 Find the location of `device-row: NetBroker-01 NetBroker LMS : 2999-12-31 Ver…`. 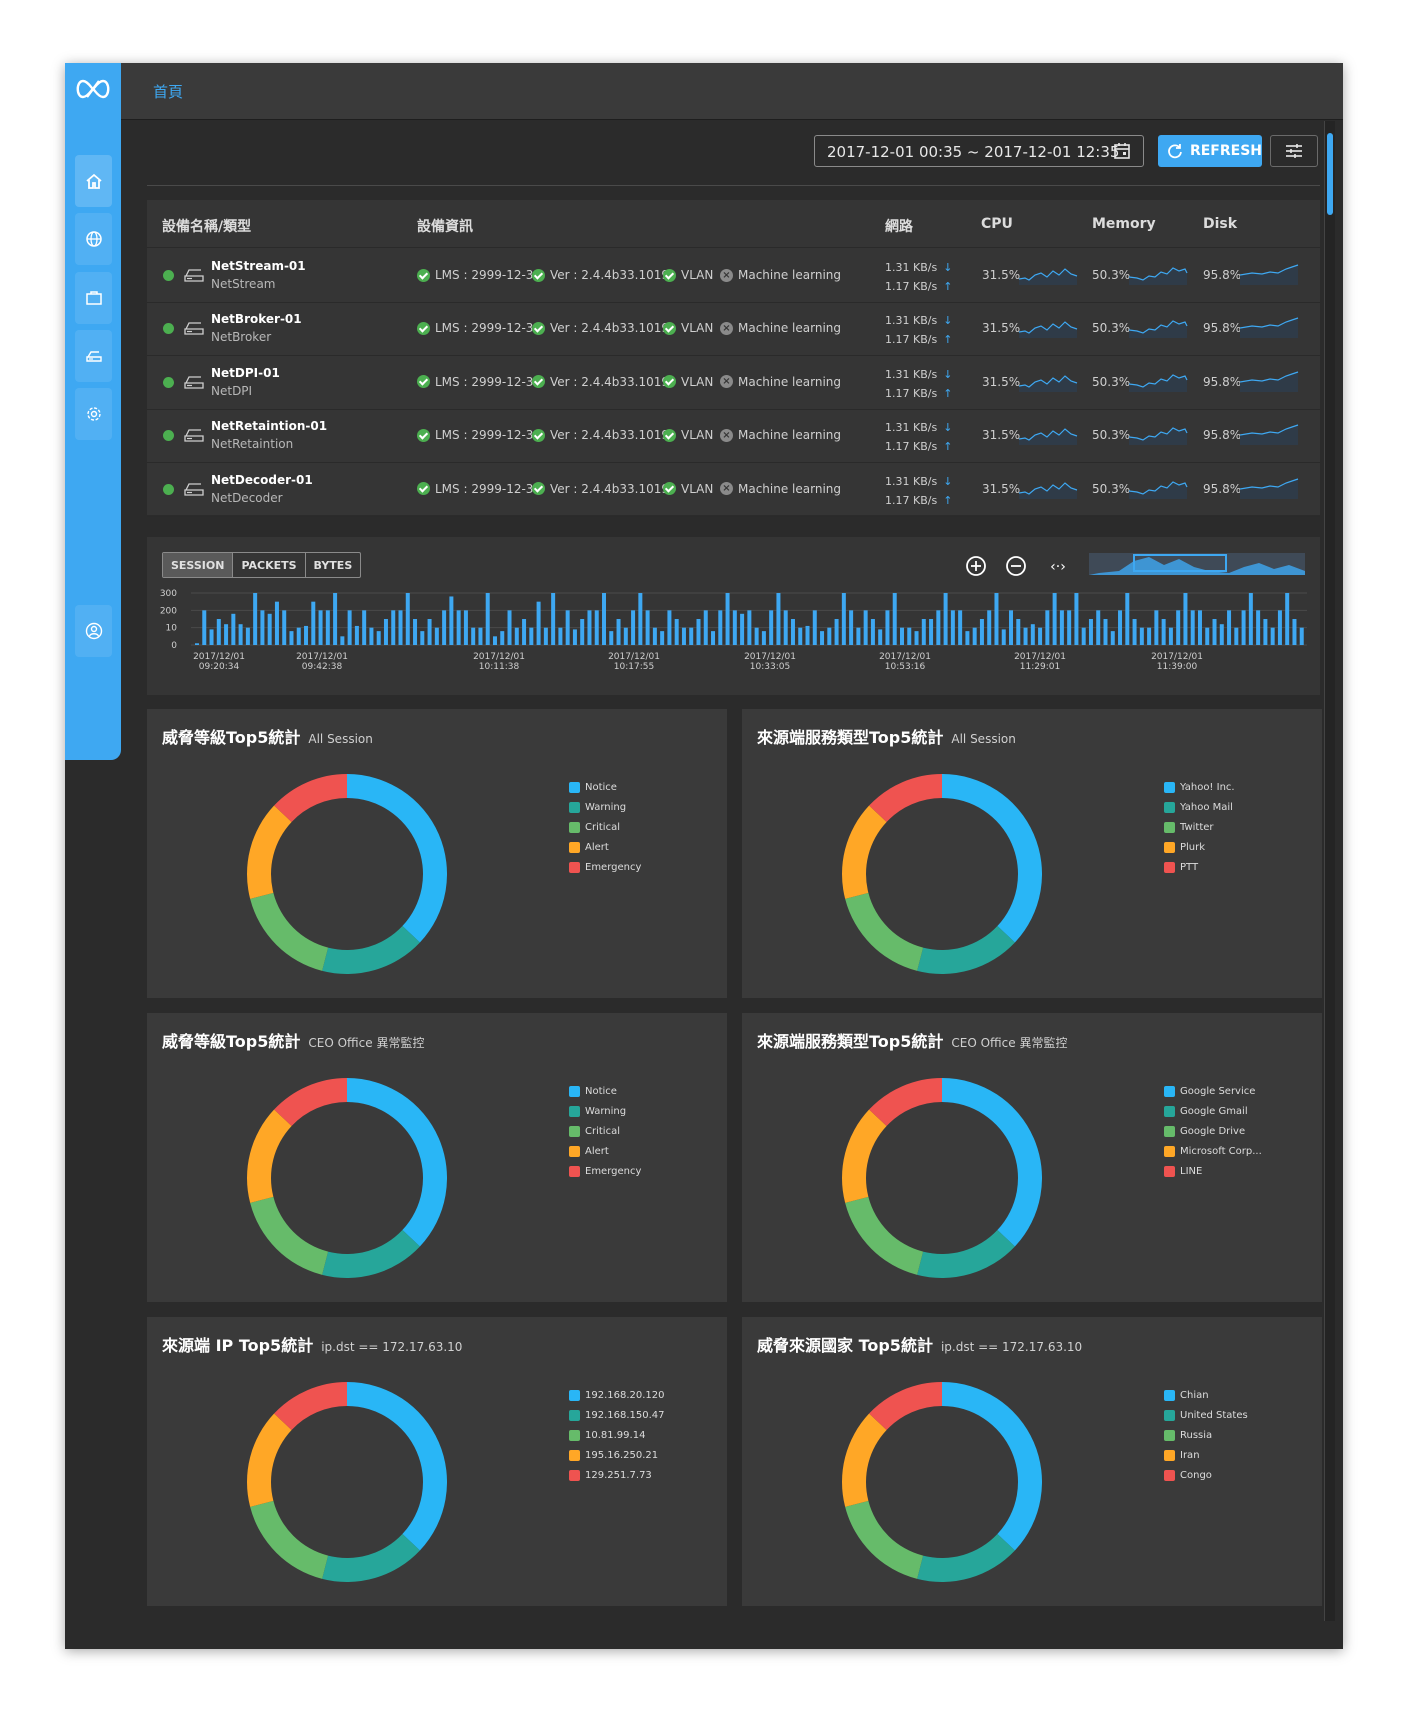

device-row: NetBroker-01 NetBroker LMS : 2999-12-31 Ver… is located at coordinates (733, 329).